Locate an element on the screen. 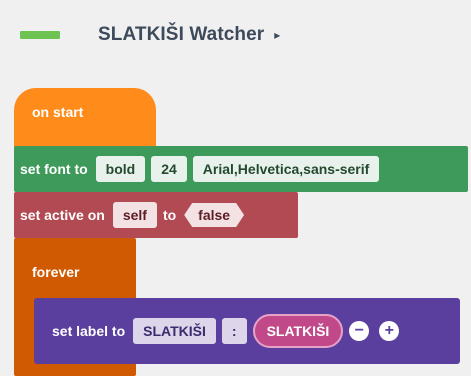 This screenshot has height=376, width=471. on-start-label: on start is located at coordinates (58, 112).